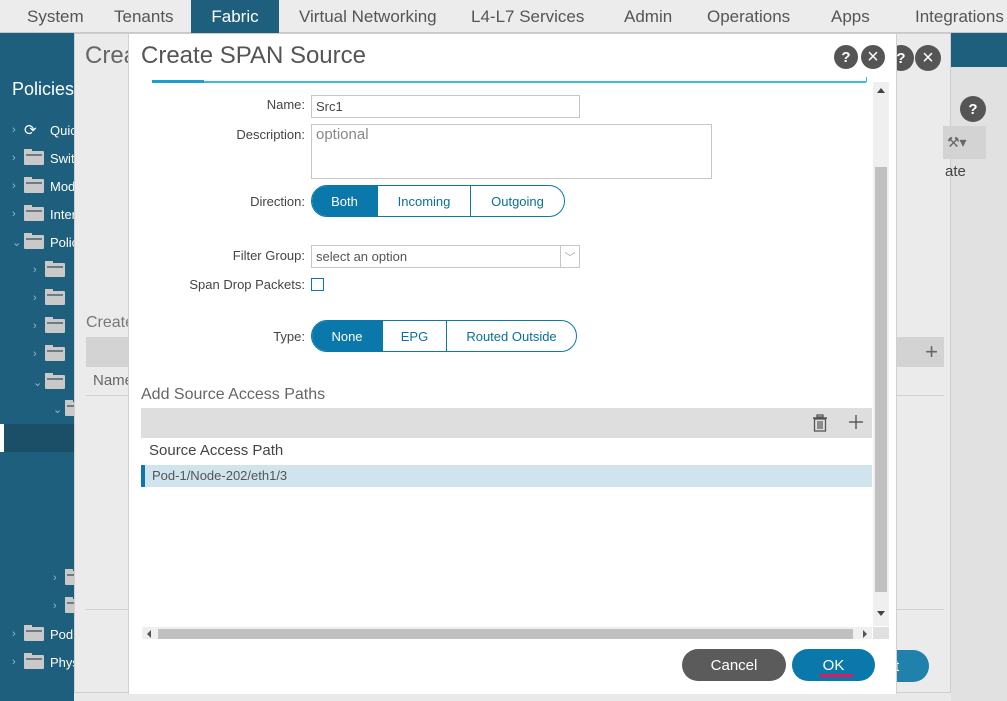  I want to click on tree-item-interfaces: › Interfaces, so click(43, 214).